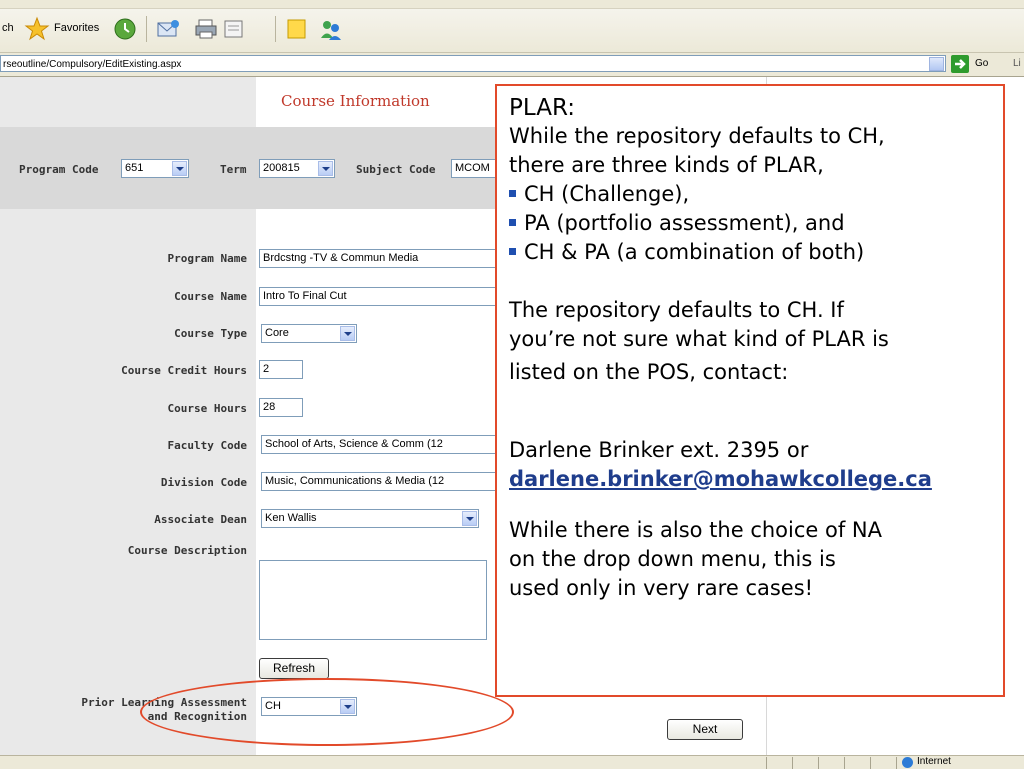  Describe the element at coordinates (331, 29) in the screenshot. I see `messenger-icon` at that location.